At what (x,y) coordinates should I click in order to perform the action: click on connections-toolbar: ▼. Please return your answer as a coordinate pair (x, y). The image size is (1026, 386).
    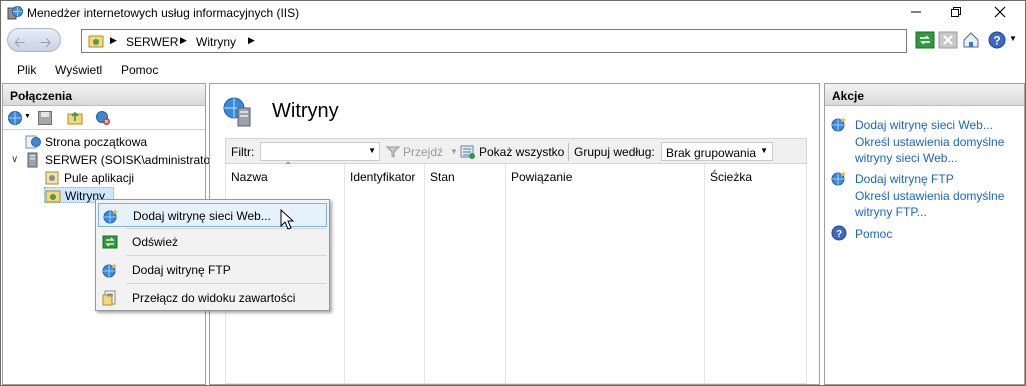
    Looking at the image, I should click on (104, 118).